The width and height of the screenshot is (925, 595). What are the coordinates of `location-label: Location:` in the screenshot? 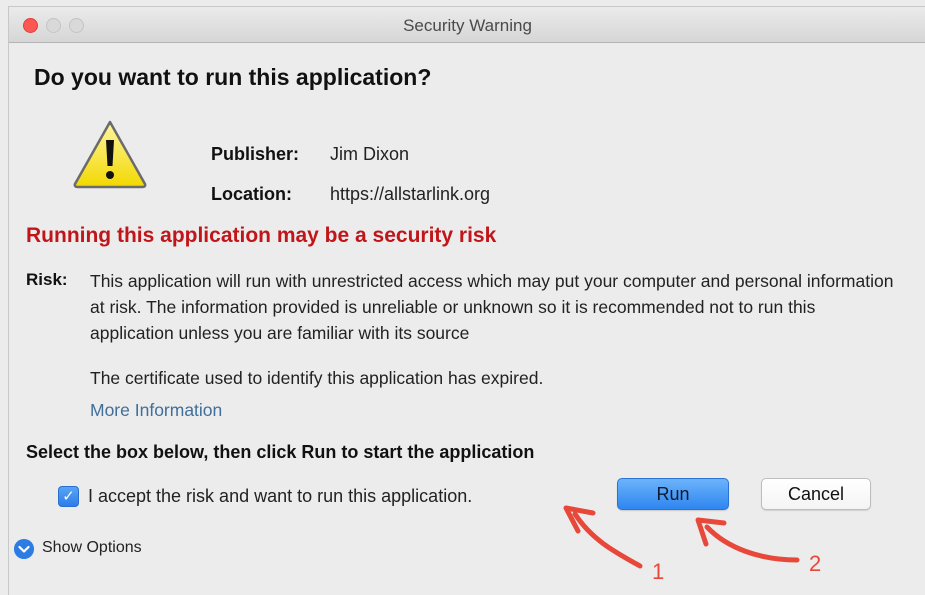 It's located at (251, 194).